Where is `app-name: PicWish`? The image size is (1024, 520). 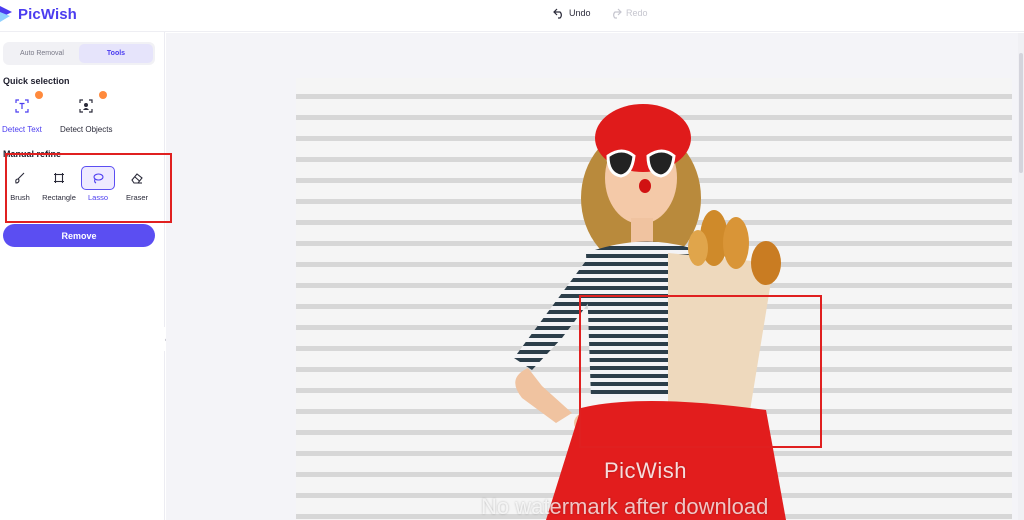
app-name: PicWish is located at coordinates (47, 14).